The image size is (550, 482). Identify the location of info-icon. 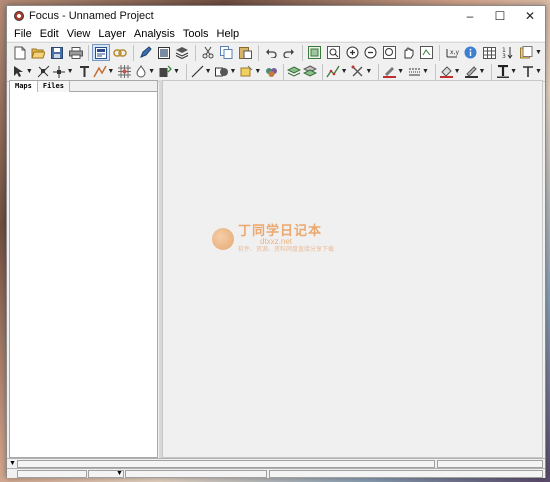
(471, 52).